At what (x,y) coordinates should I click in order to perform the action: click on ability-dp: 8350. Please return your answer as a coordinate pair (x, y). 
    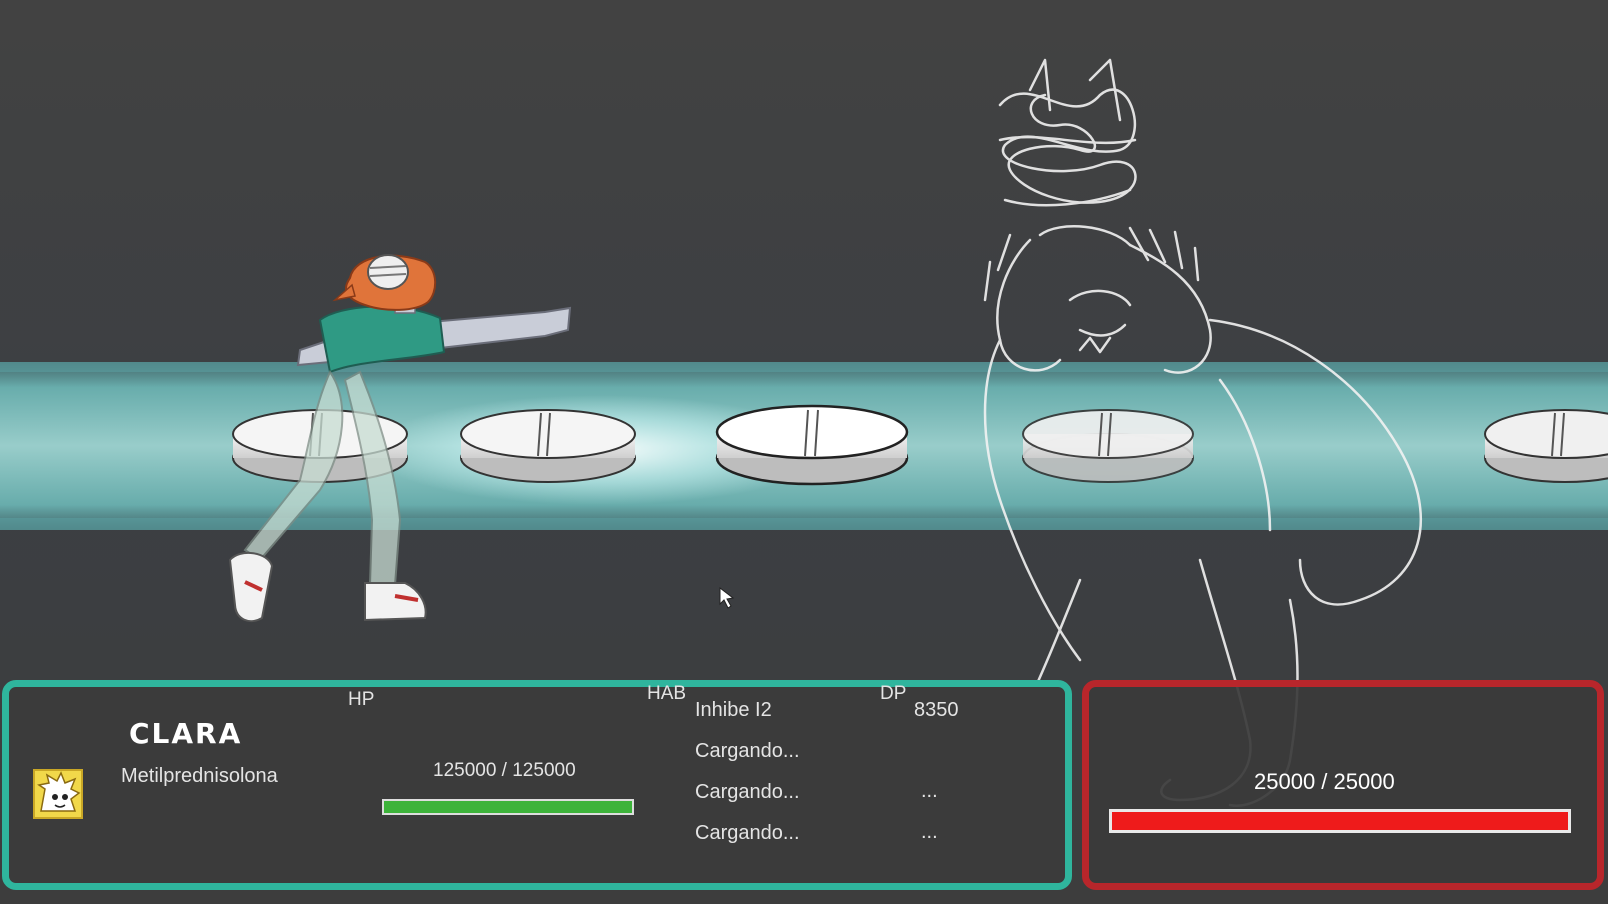
    Looking at the image, I should click on (936, 710).